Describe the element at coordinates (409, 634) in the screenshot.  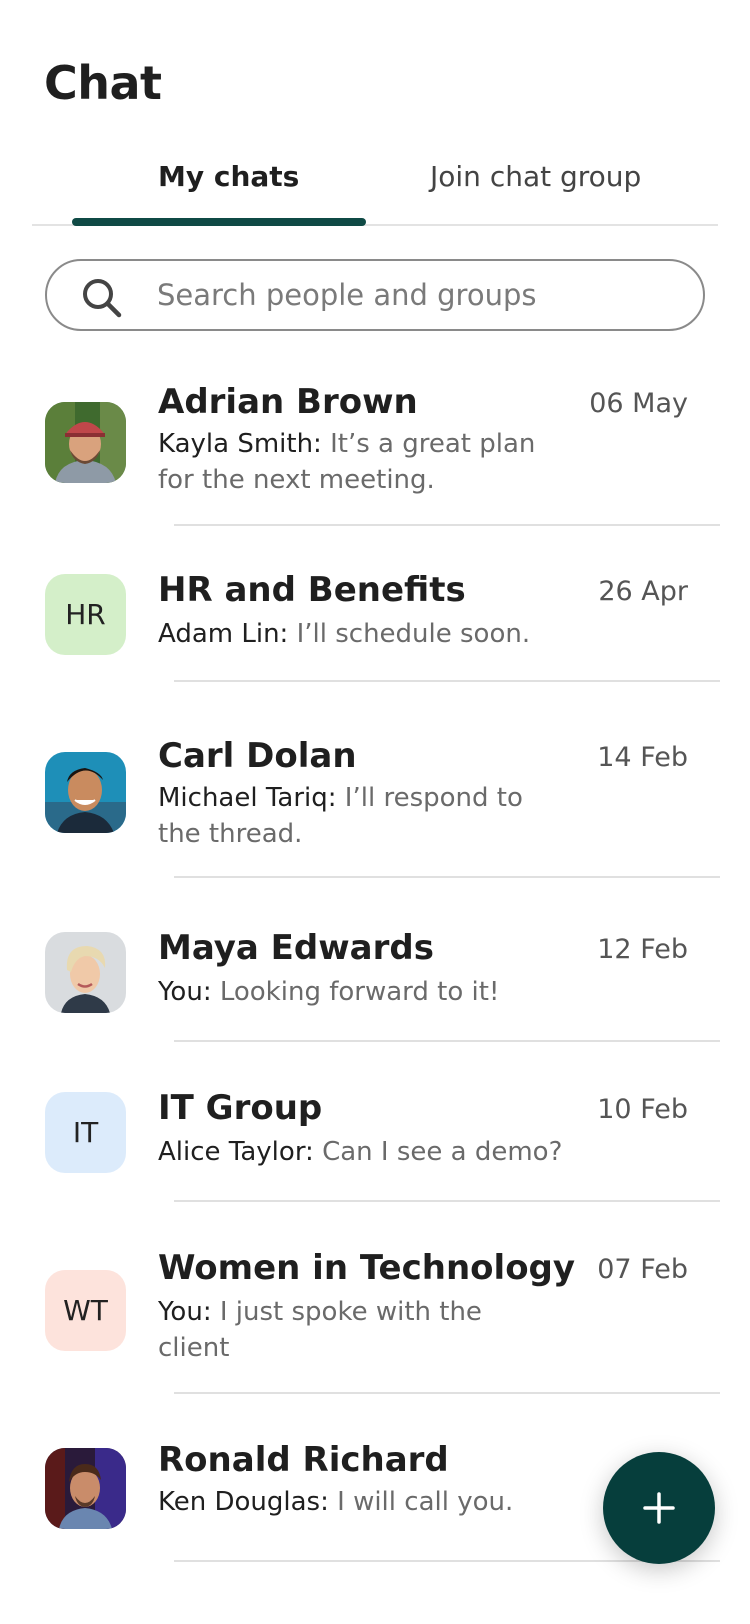
I see `preview-message: I’ll schedule soon.` at that location.